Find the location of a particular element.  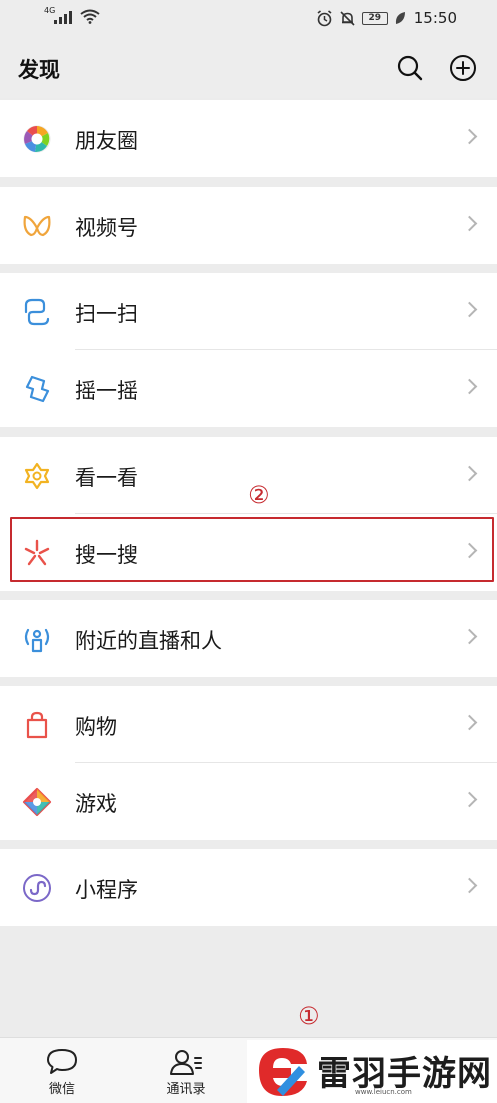

menu-item-shopping: 购物 is located at coordinates (248, 724).